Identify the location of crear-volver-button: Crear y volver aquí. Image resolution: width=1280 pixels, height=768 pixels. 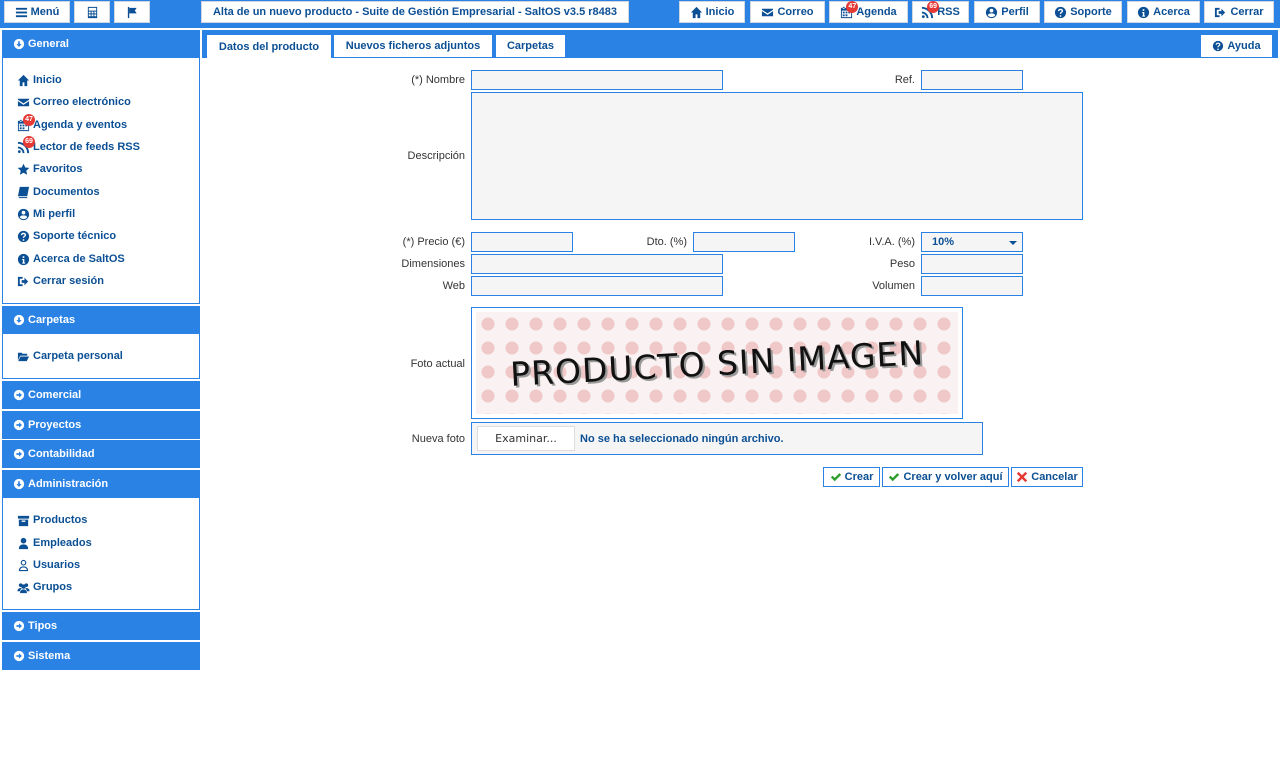
(945, 477).